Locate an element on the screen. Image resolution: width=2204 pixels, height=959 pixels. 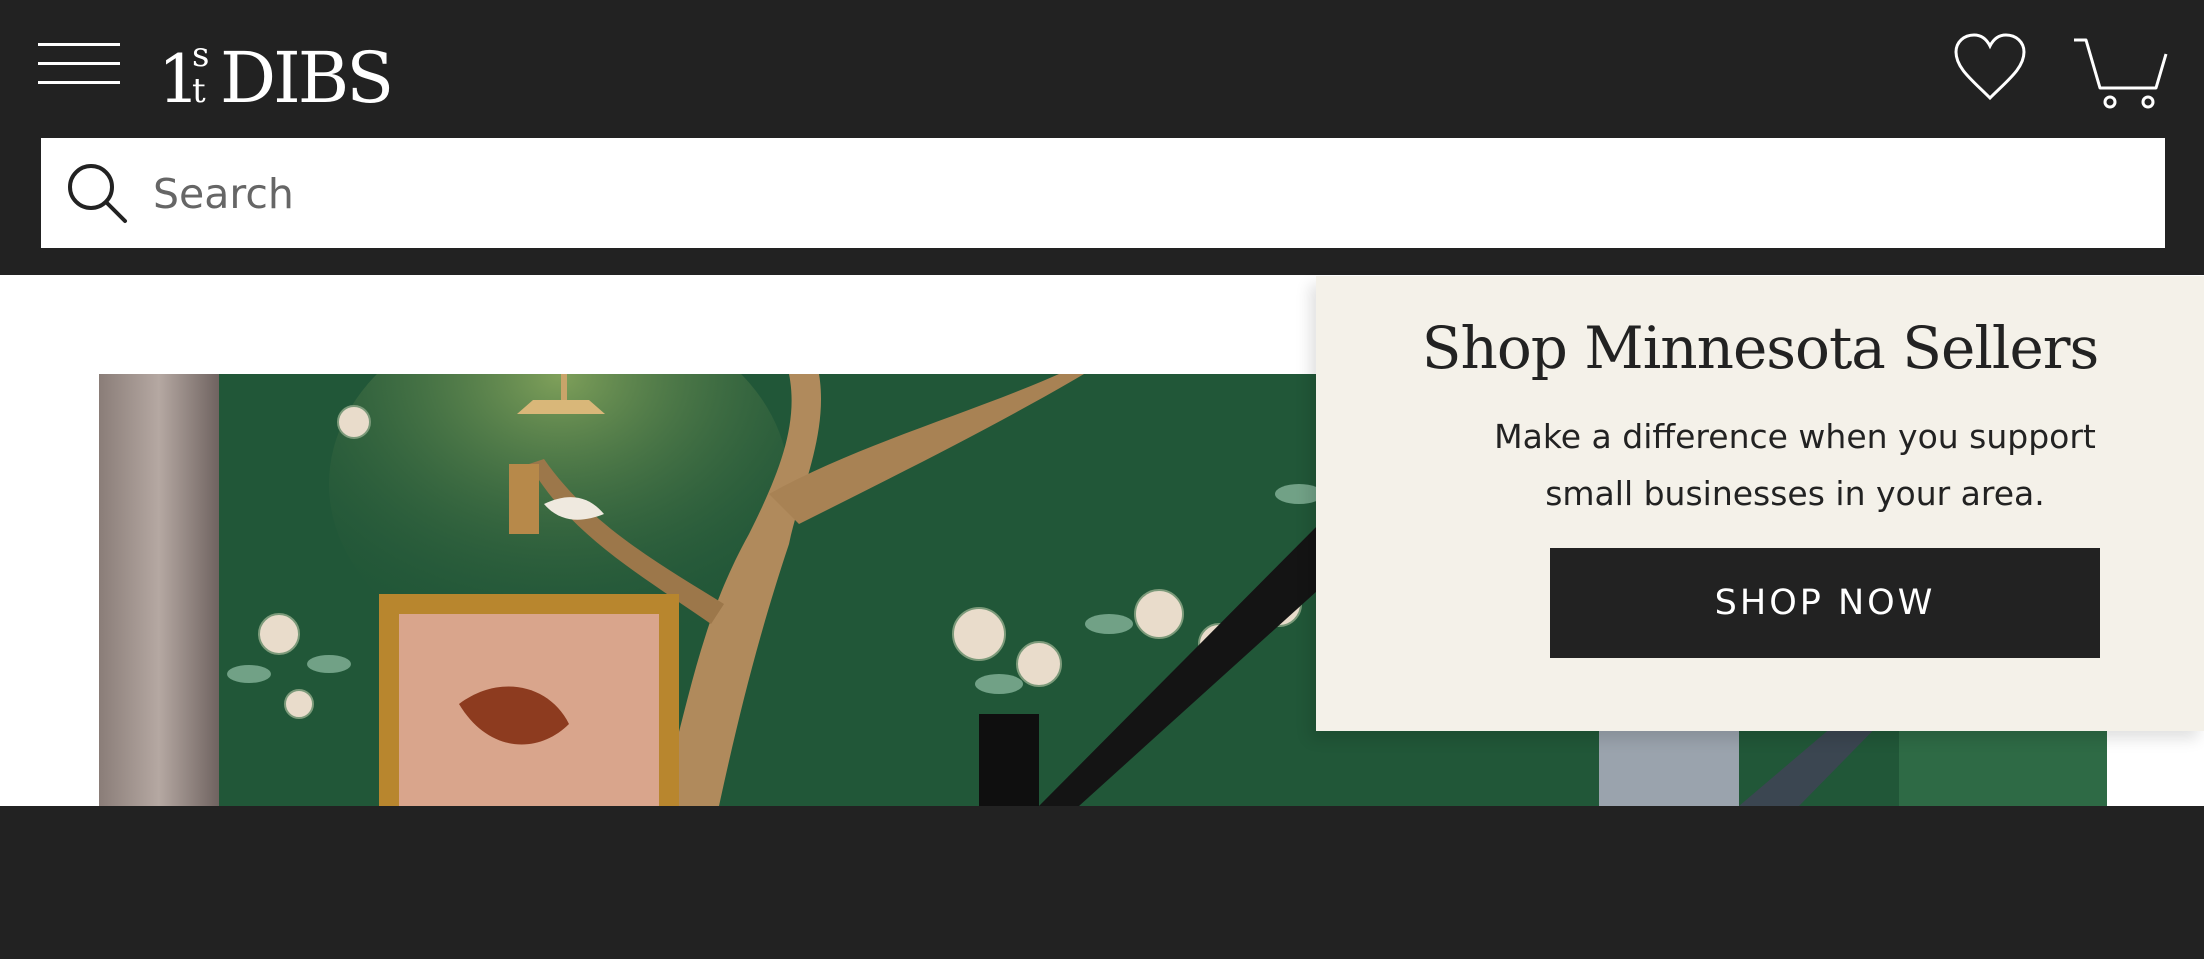
shop-now-button: SHOP NOW is located at coordinates (1825, 603).